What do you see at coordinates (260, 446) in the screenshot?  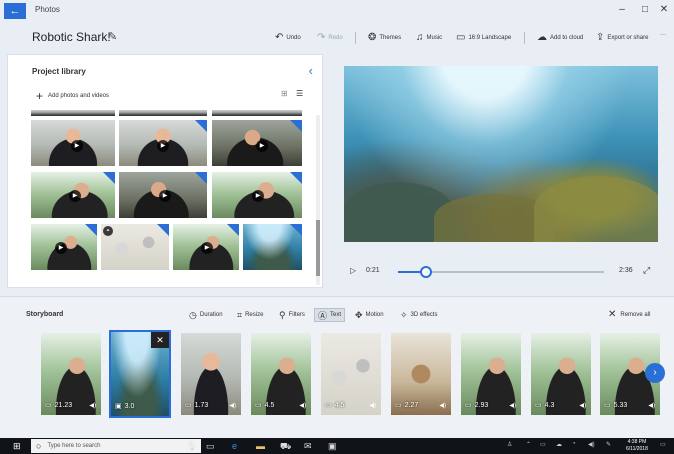 I see `file-explorer-icon: ▬` at bounding box center [260, 446].